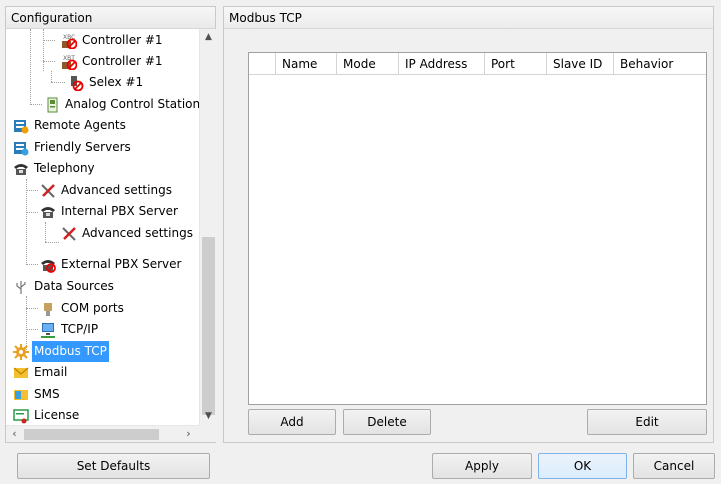 Image resolution: width=721 pixels, height=484 pixels. What do you see at coordinates (92, 308) in the screenshot?
I see `tree-item-label: COM ports` at bounding box center [92, 308].